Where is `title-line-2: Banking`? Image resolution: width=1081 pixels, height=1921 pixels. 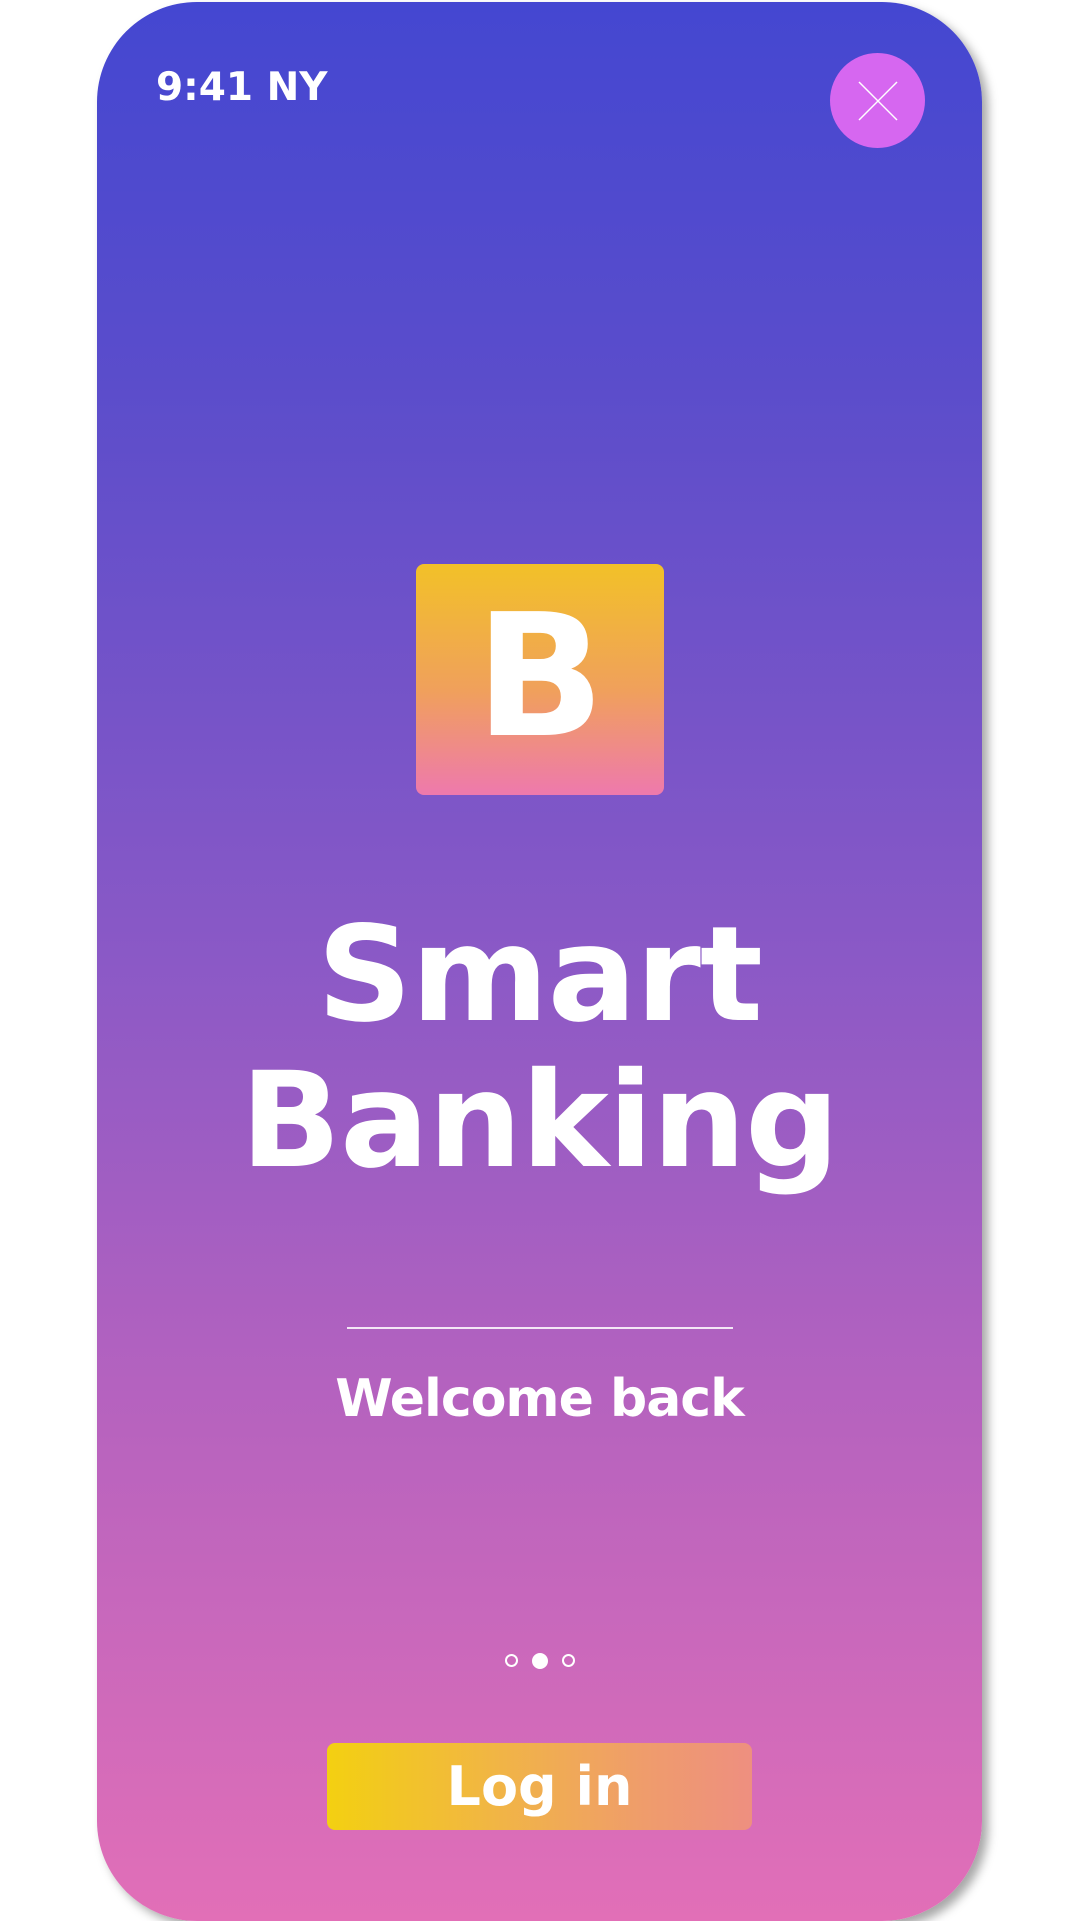 title-line-2: Banking is located at coordinates (539, 1121).